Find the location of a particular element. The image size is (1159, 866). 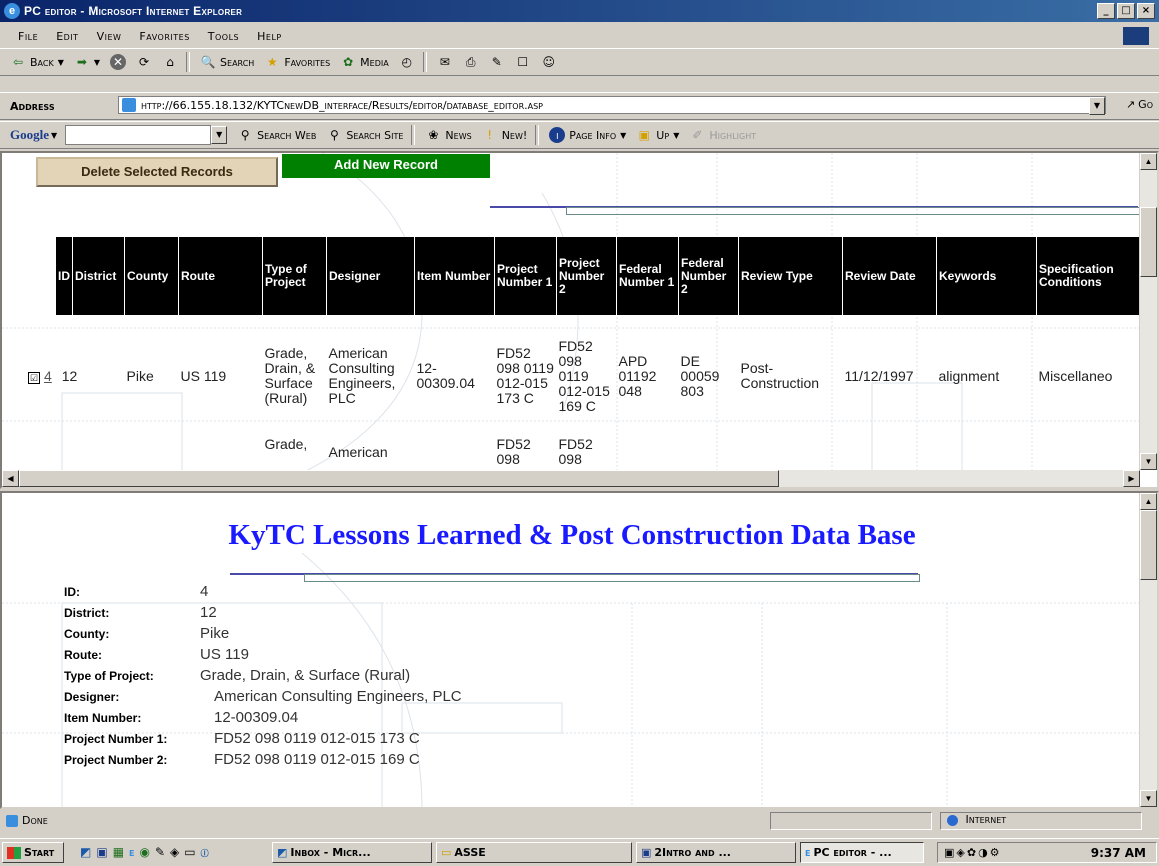

favorites-button: ★ Favorites is located at coordinates (297, 62).